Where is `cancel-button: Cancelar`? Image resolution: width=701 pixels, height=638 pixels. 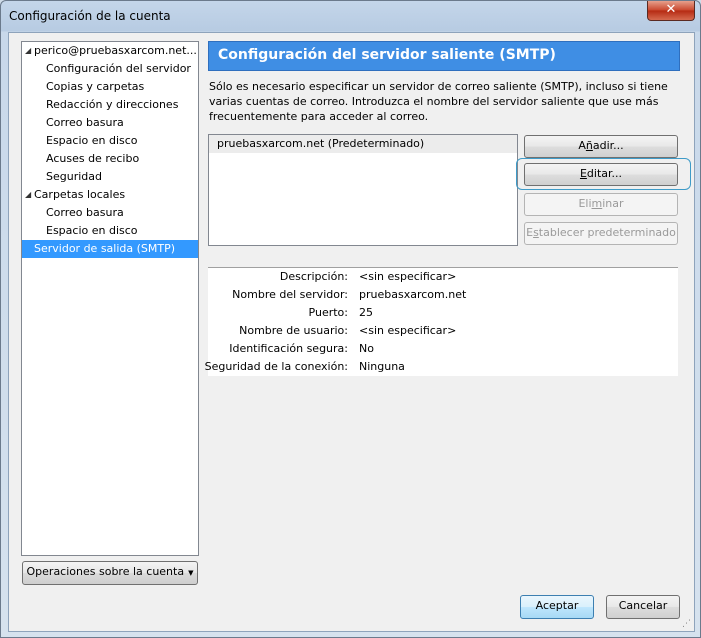 cancel-button: Cancelar is located at coordinates (643, 607).